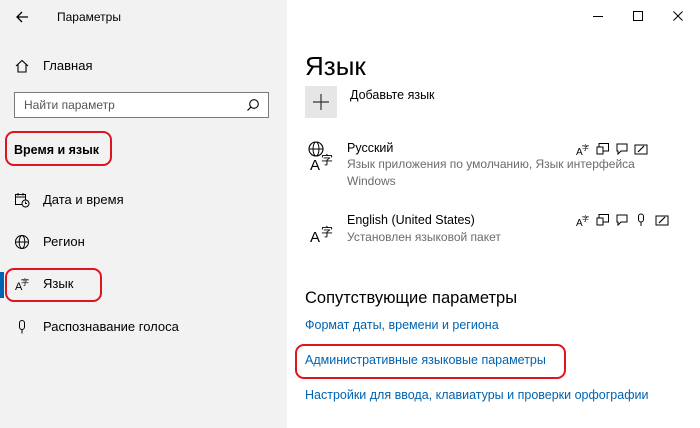 The image size is (700, 428). Describe the element at coordinates (143, 242) in the screenshot. I see `sidebar-item-region: Регион` at that location.